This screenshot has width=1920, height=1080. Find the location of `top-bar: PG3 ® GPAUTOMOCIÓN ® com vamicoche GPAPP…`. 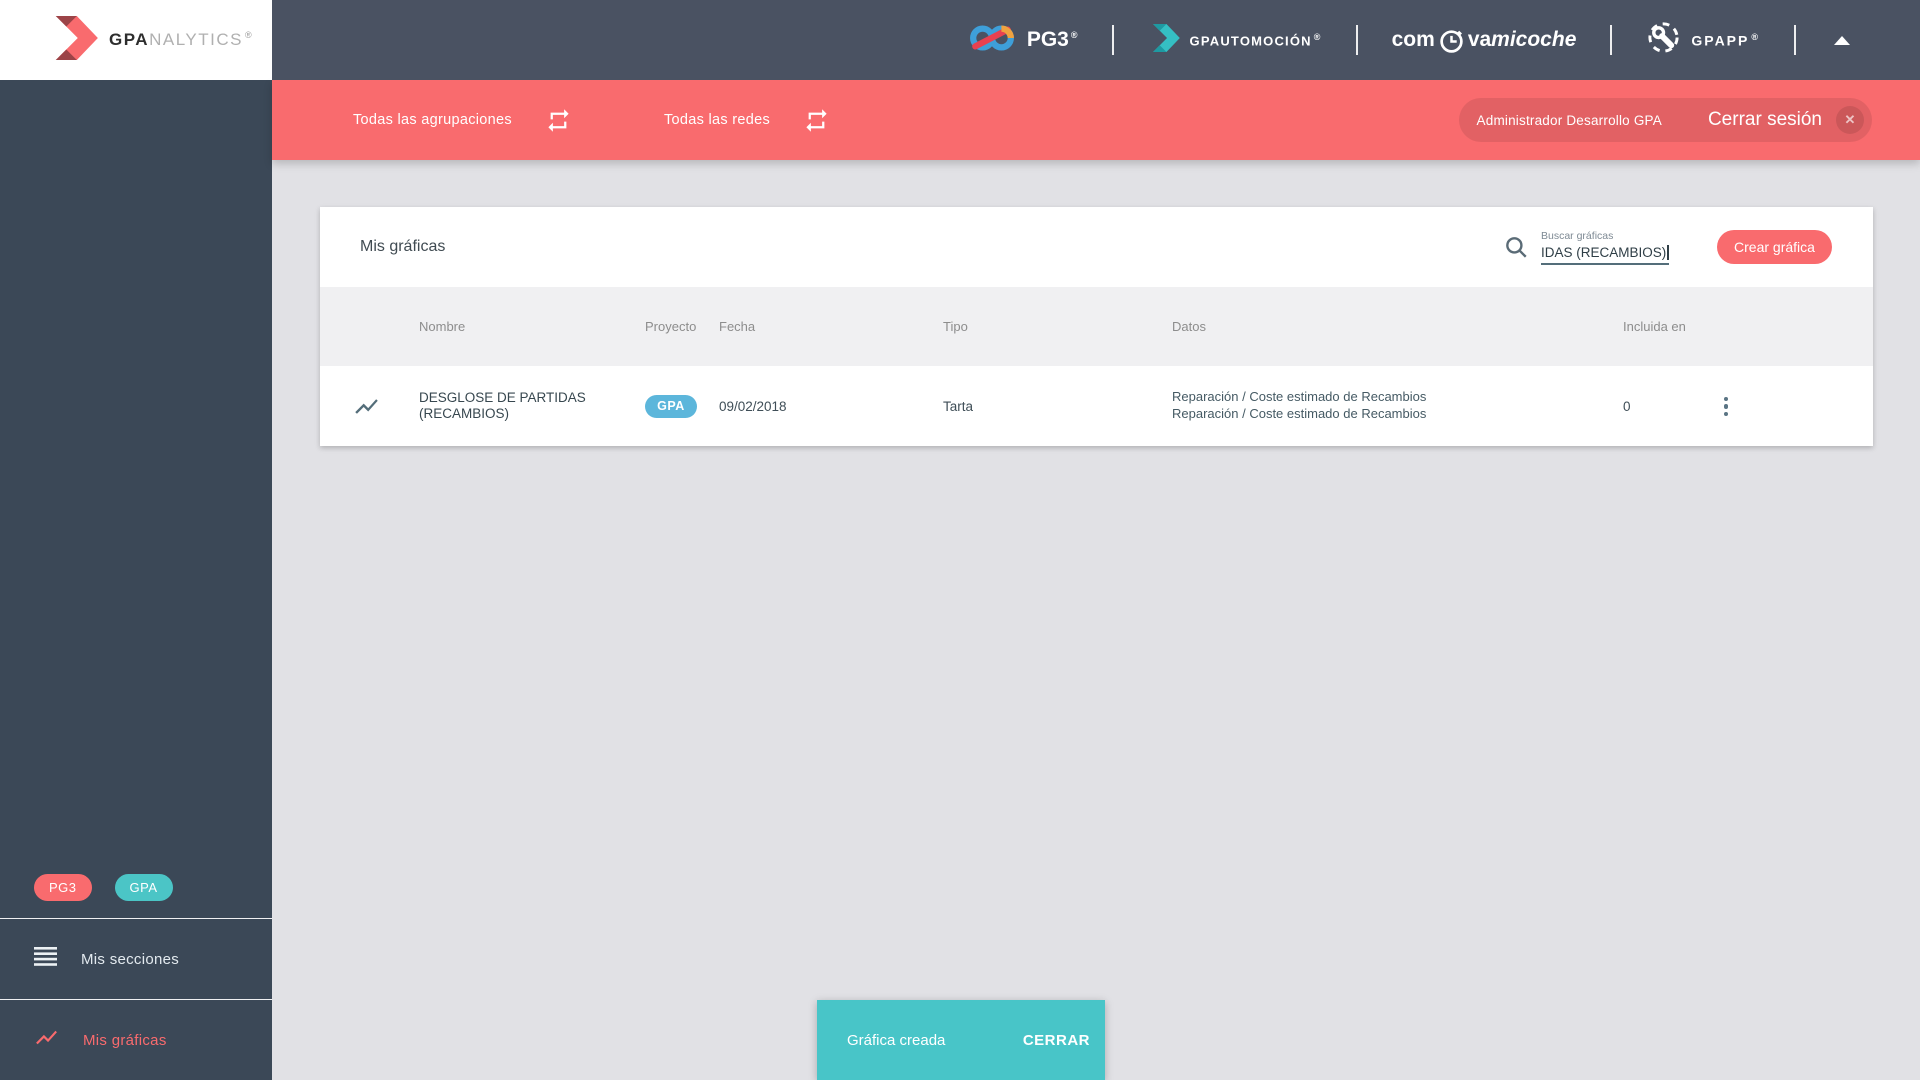

top-bar: PG3 ® GPAUTOMOCIÓN ® com vamicoche GPAPP… is located at coordinates (1096, 40).